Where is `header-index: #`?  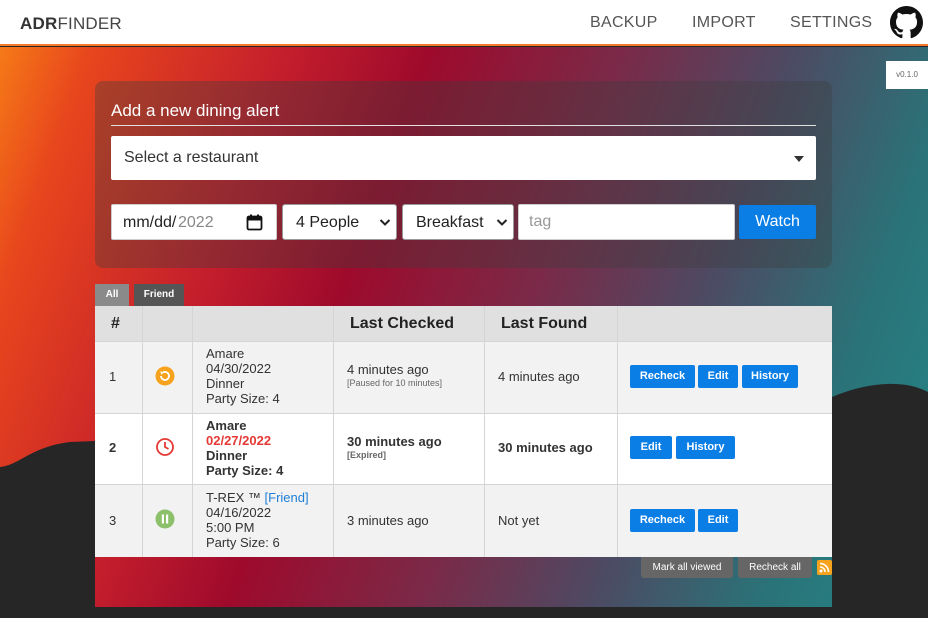
header-index: # is located at coordinates (115, 323).